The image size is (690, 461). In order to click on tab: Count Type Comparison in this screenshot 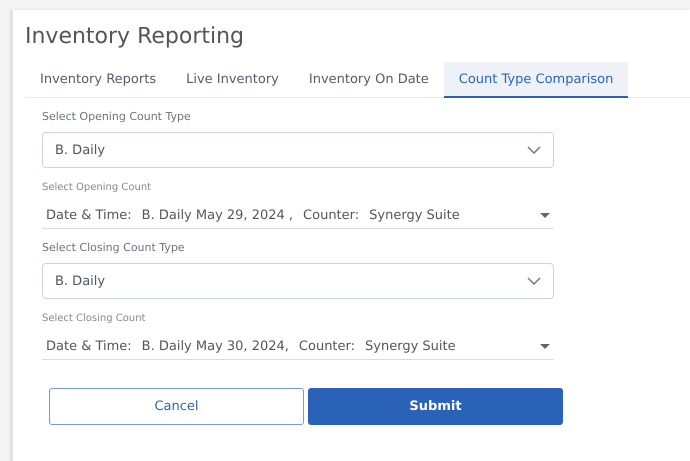, I will do `click(536, 80)`.